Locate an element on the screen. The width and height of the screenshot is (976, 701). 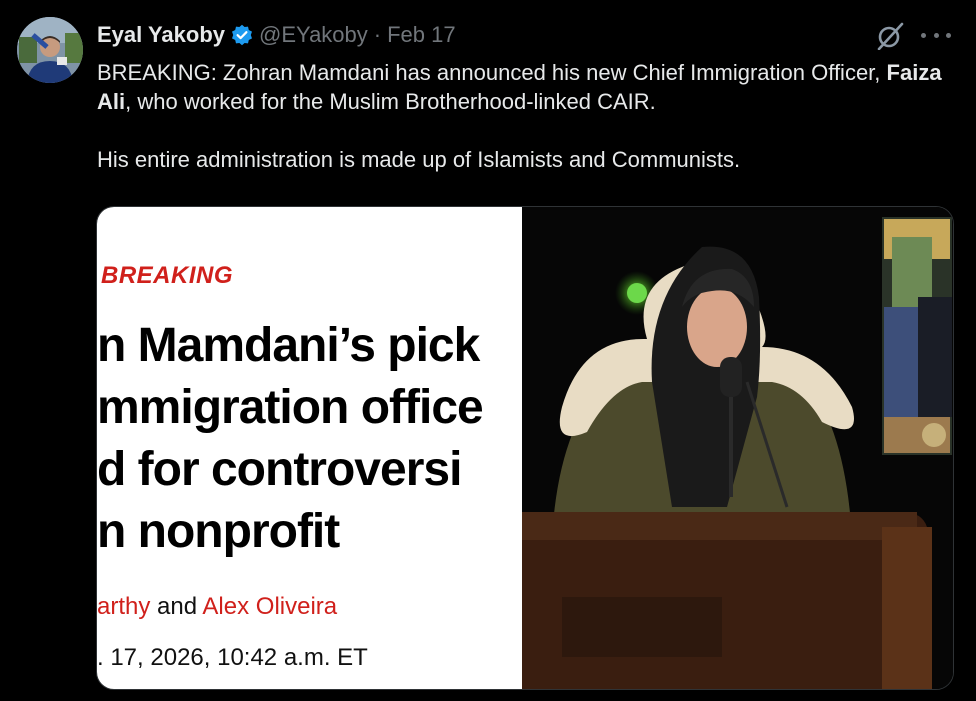
grok-icon is located at coordinates (890, 36).